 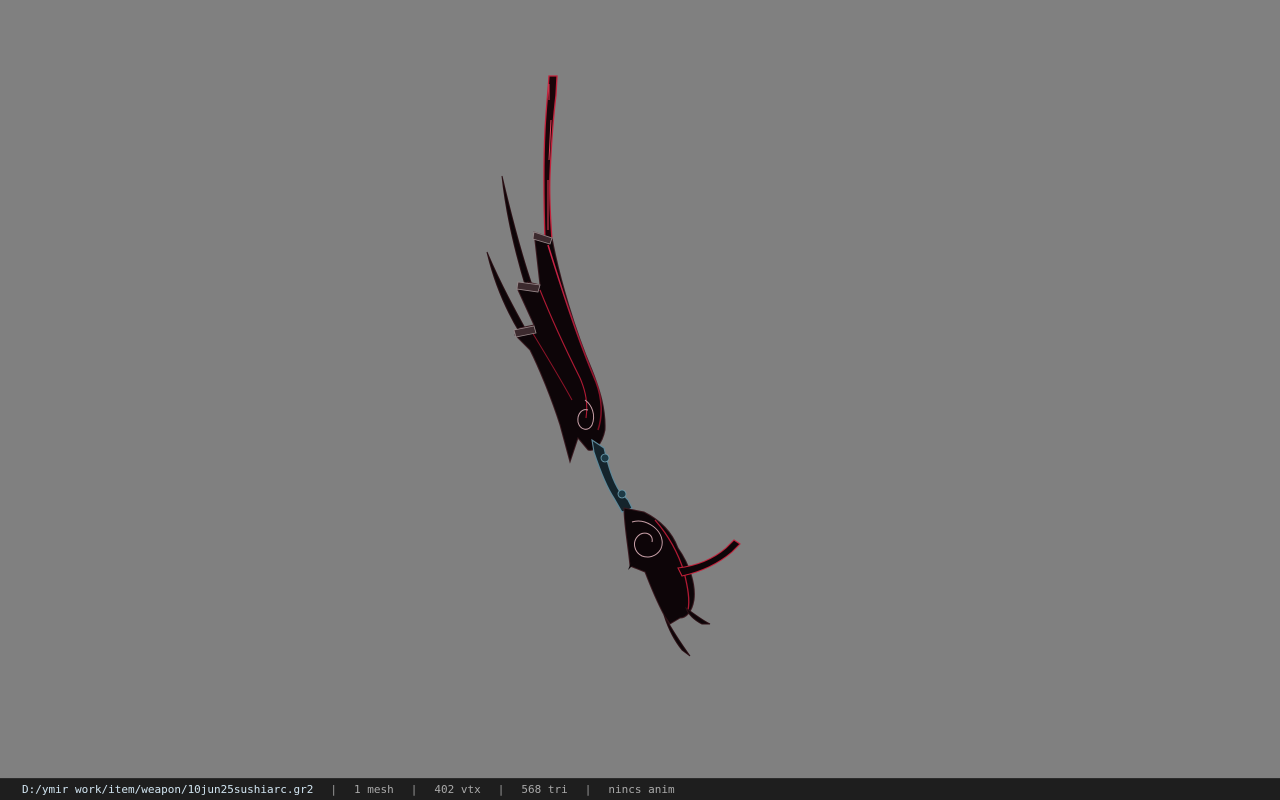 I want to click on mesh-count: 1 mesh, so click(x=374, y=789).